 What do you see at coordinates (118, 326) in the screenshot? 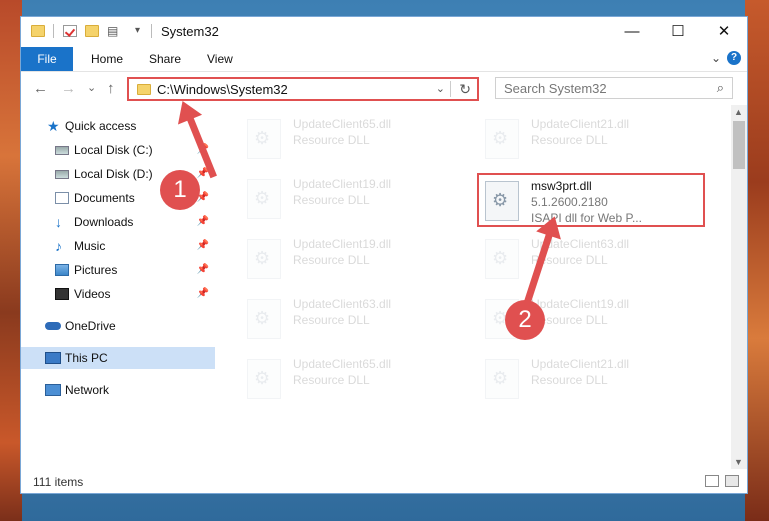
I see `sidebar-item-onedrive: OneDrive` at bounding box center [118, 326].